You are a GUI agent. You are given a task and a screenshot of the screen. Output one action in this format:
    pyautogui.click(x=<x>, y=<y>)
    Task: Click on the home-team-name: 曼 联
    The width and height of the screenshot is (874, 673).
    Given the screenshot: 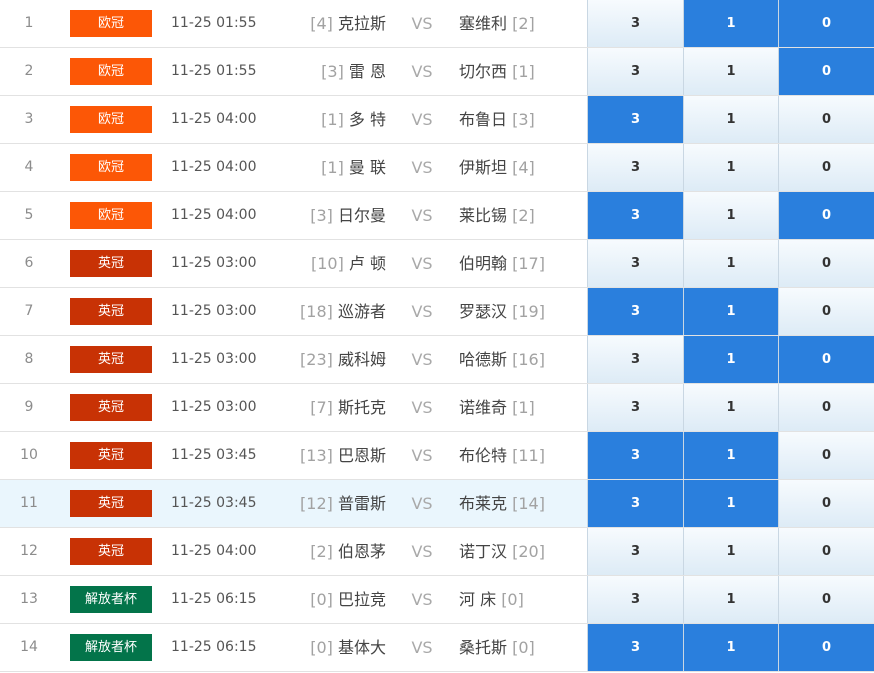 What is the action you would take?
    pyautogui.click(x=367, y=167)
    